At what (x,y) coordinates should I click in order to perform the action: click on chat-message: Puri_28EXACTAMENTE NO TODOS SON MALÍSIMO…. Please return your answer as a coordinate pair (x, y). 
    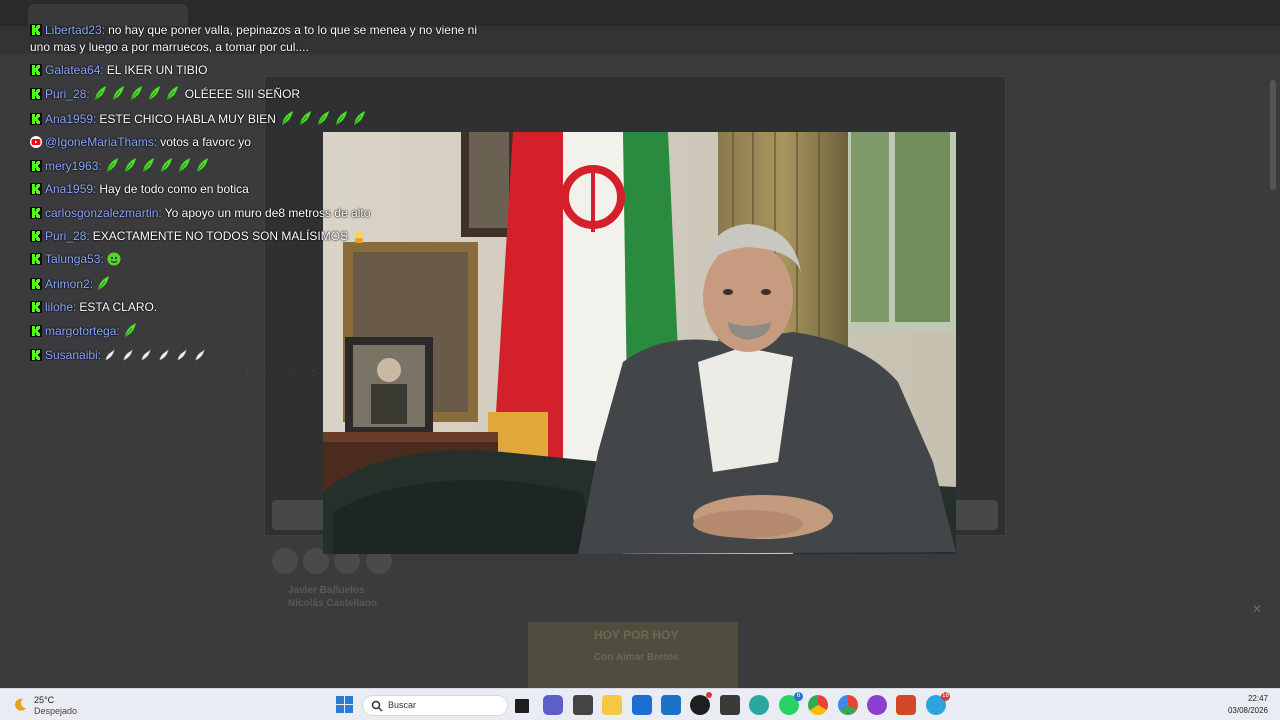
    Looking at the image, I should click on (265, 236).